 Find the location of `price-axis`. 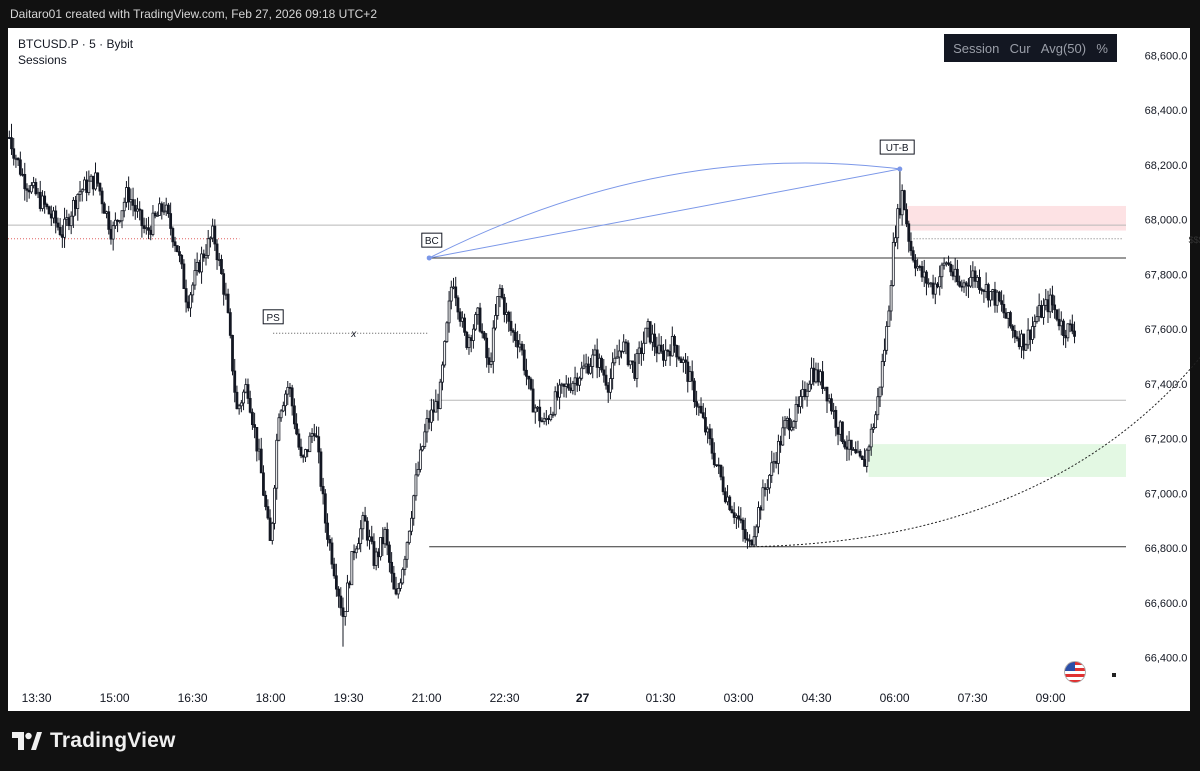

price-axis is located at coordinates (1158, 356).